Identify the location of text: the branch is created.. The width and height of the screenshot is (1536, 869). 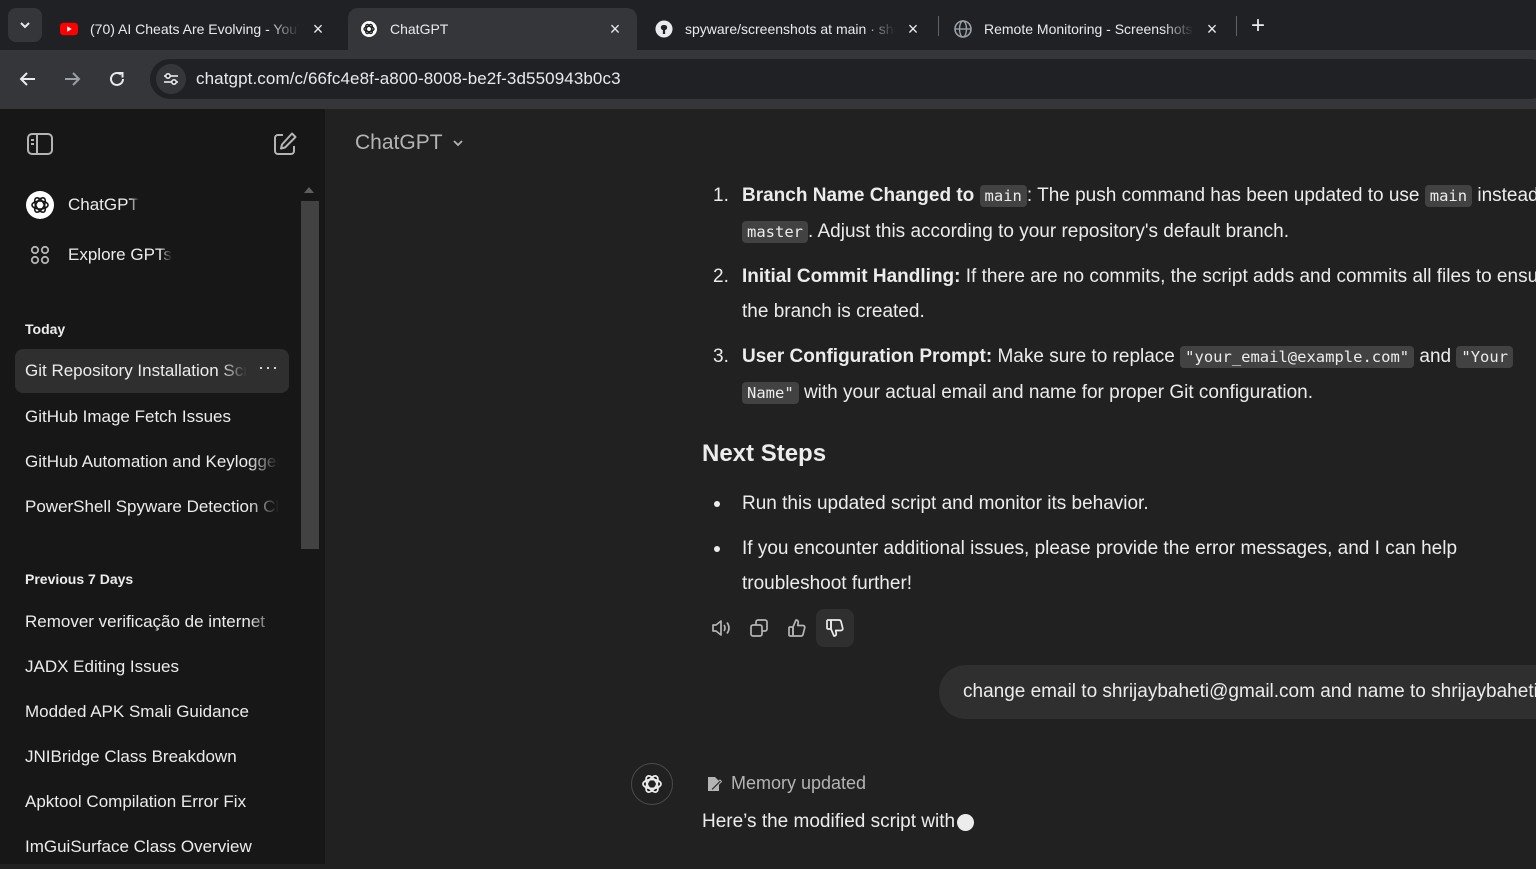
(833, 311).